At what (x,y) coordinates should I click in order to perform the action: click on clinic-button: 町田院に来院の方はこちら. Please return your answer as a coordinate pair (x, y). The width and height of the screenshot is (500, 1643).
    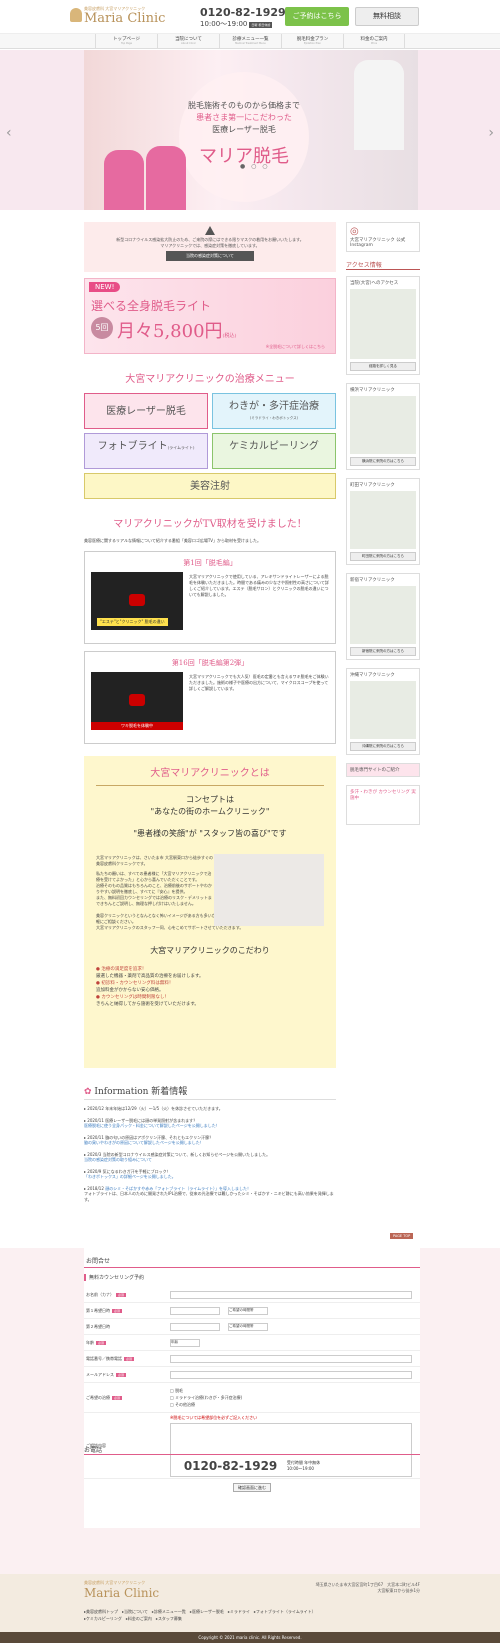
    Looking at the image, I should click on (383, 556).